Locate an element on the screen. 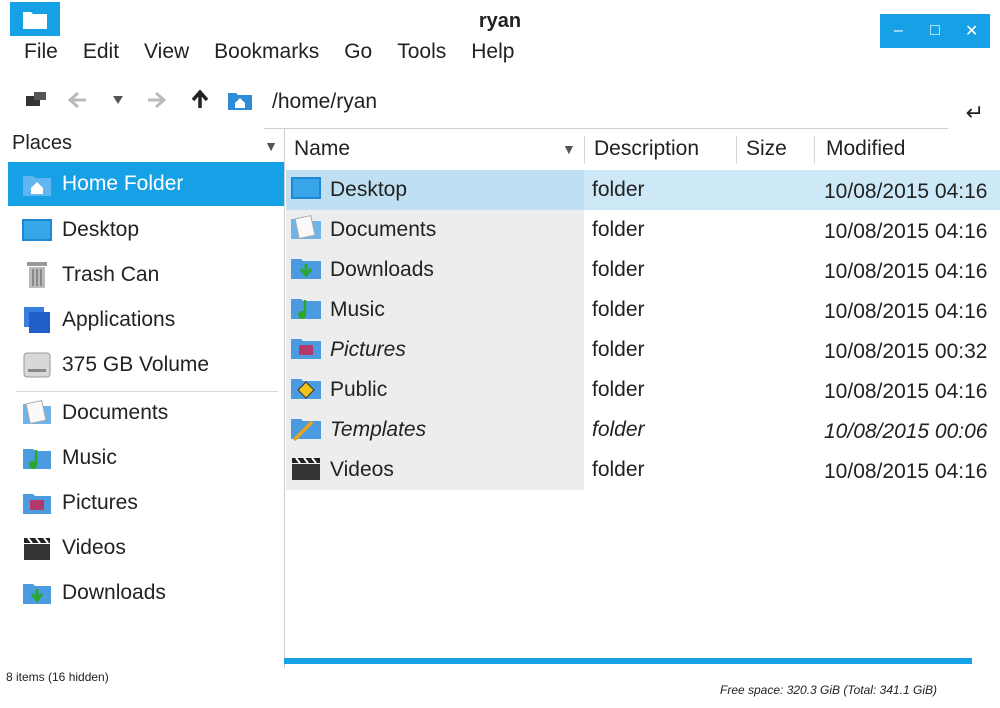  history-dropdown-icon is located at coordinates (118, 100).